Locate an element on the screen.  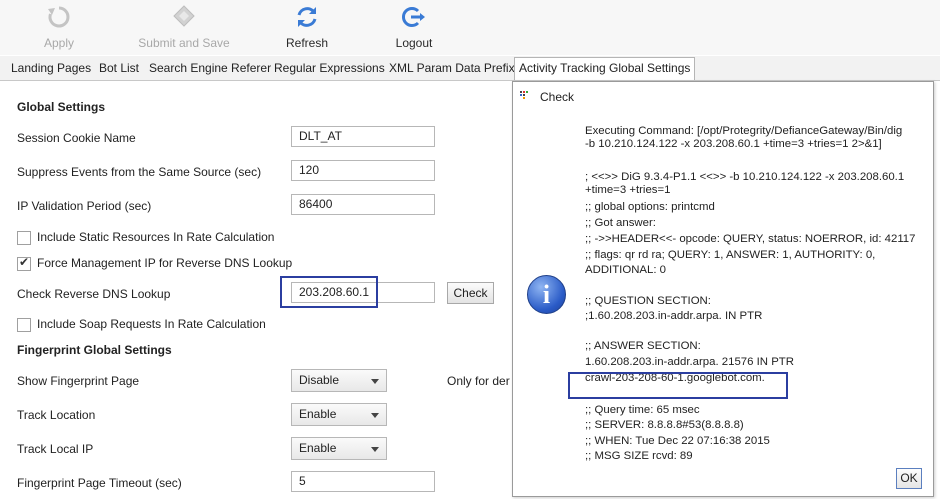
tab-landing-pages: Landing Pages is located at coordinates (51, 68).